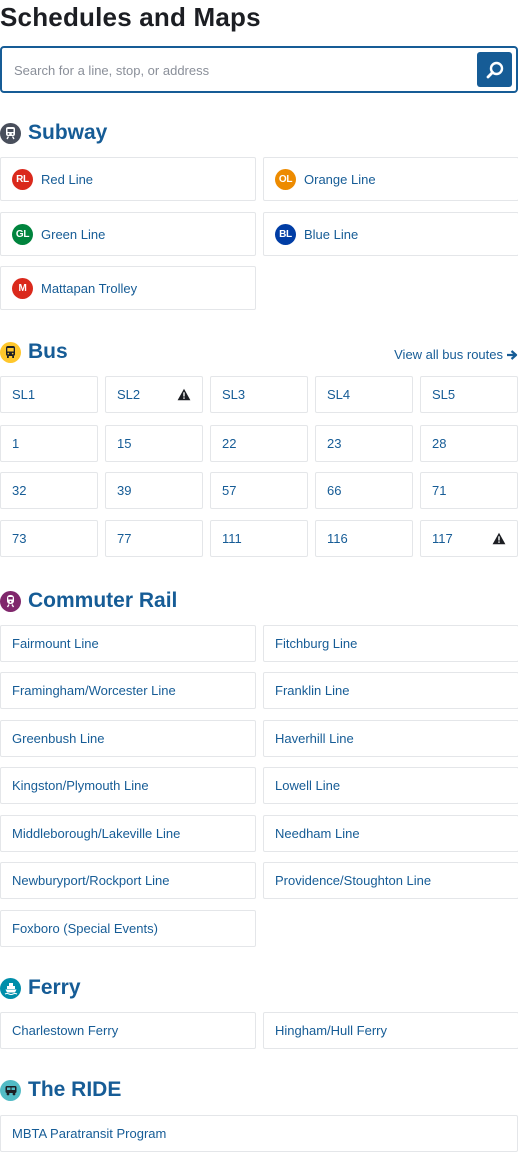 The height and width of the screenshot is (1157, 518). Describe the element at coordinates (124, 490) in the screenshot. I see `card-label: 39` at that location.